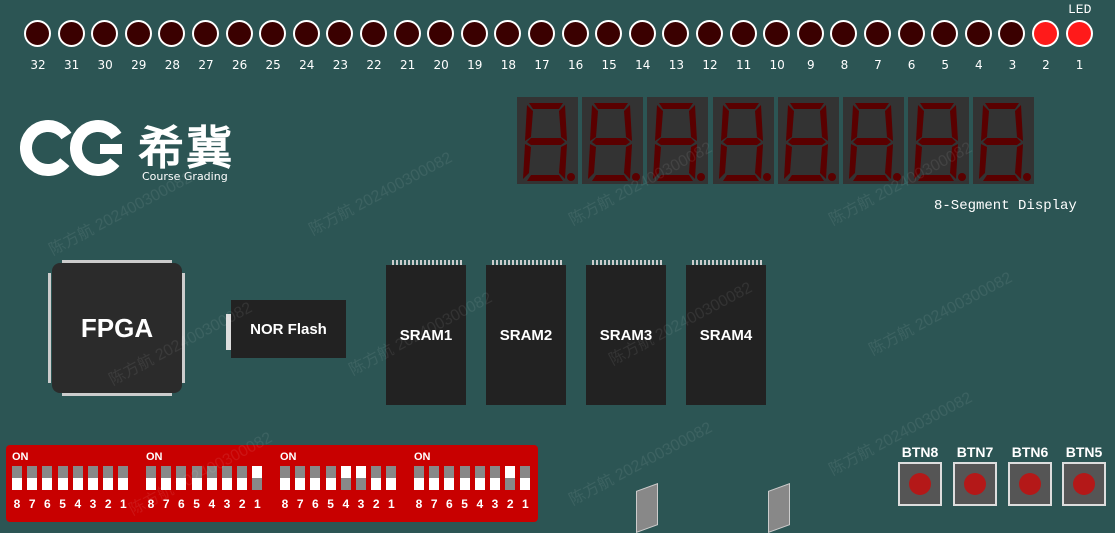 Image resolution: width=1115 pixels, height=533 pixels. I want to click on watermark-text: 陈方航 202400300082, so click(381, 194).